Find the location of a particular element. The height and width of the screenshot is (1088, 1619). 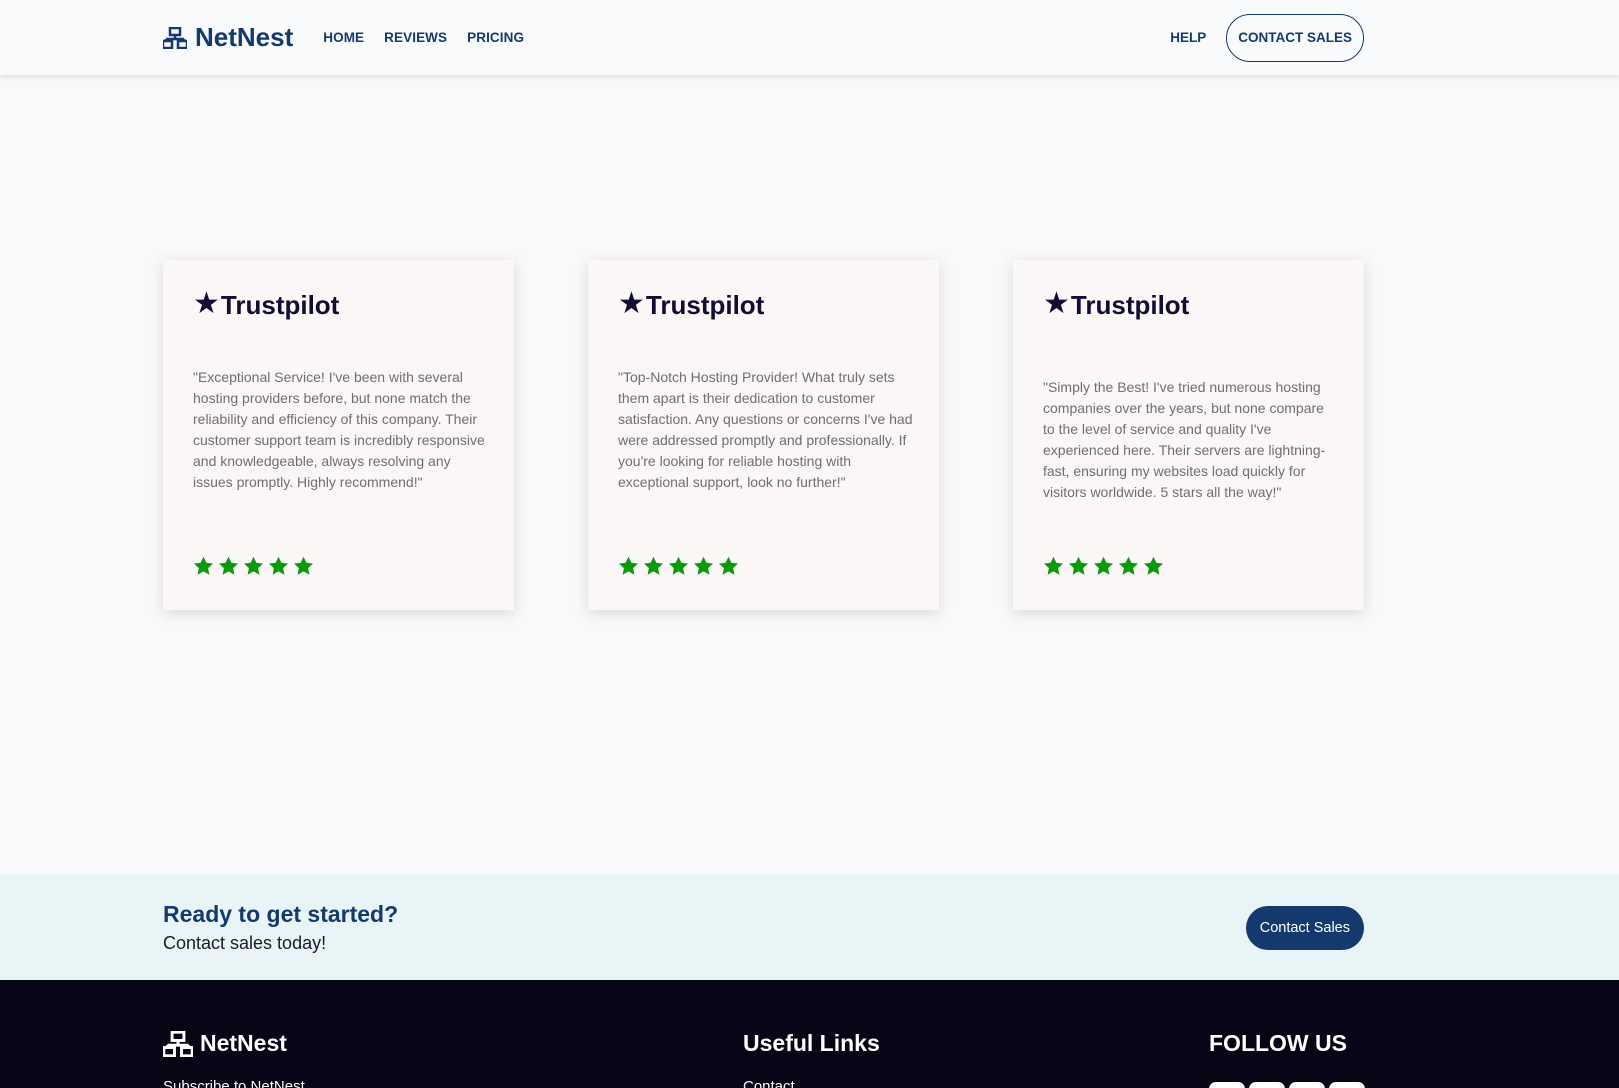

nav-pricing: PRICING is located at coordinates (495, 37).